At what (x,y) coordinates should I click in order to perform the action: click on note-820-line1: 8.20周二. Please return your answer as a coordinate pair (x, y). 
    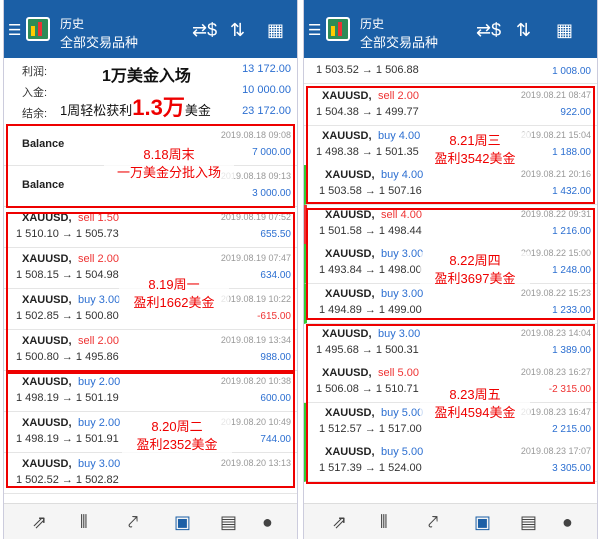
    Looking at the image, I should click on (177, 426).